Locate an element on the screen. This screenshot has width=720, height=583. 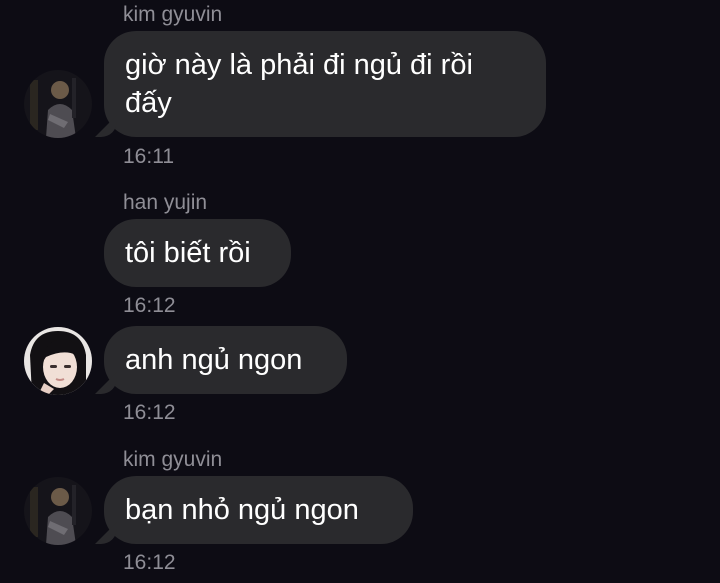
message-text: tôi biết rồi is located at coordinates (188, 253).